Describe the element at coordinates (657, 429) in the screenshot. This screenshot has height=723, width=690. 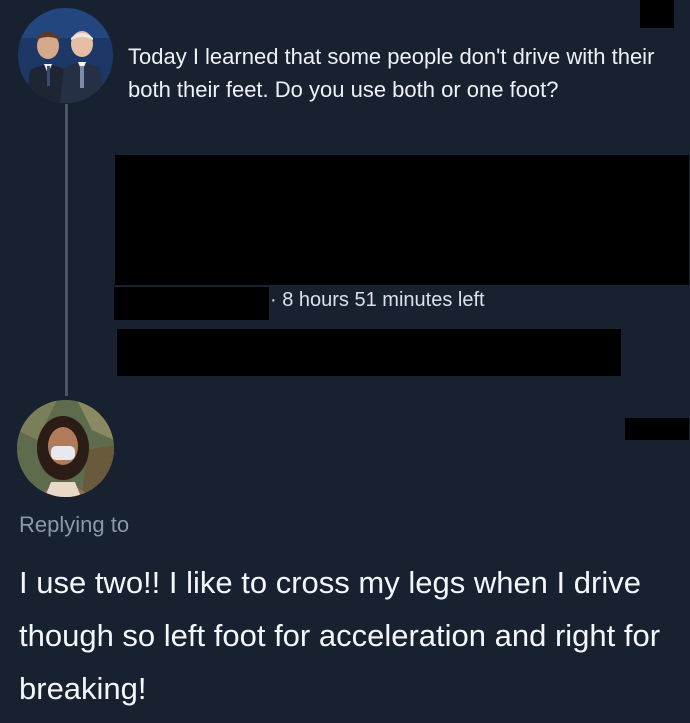
I see `redacted-reply-meta` at that location.